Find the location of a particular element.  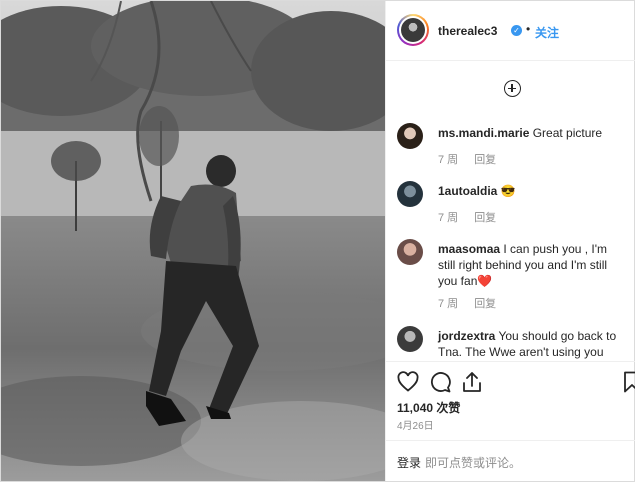

commenter-username: maasomaa is located at coordinates (469, 249).